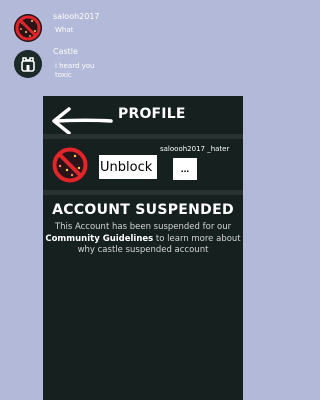 The height and width of the screenshot is (400, 320). I want to click on chat-preview: What, so click(64, 30).